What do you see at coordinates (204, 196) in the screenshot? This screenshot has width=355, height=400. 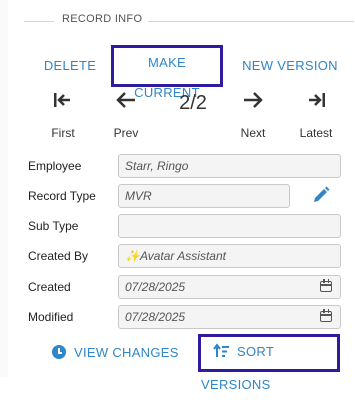 I see `record-type-field: MVR` at bounding box center [204, 196].